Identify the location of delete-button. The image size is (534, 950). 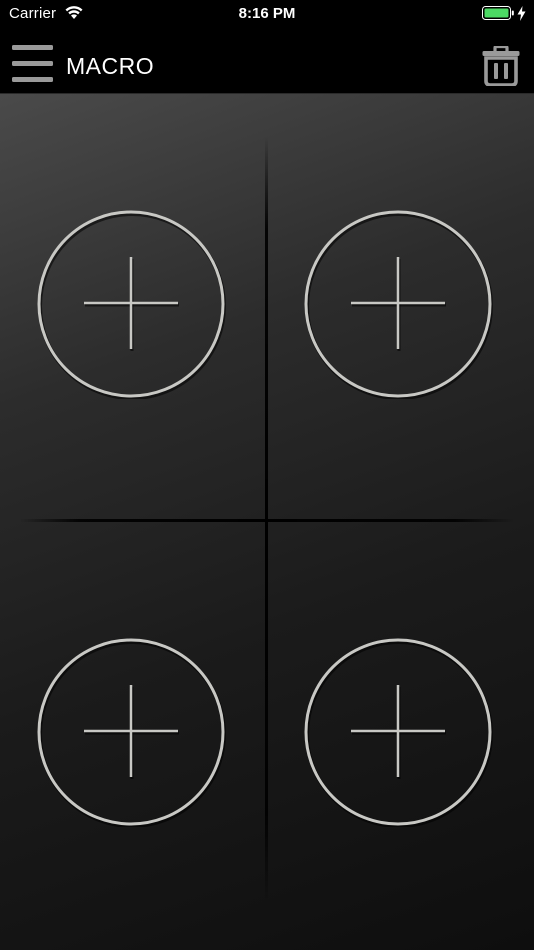
(501, 65).